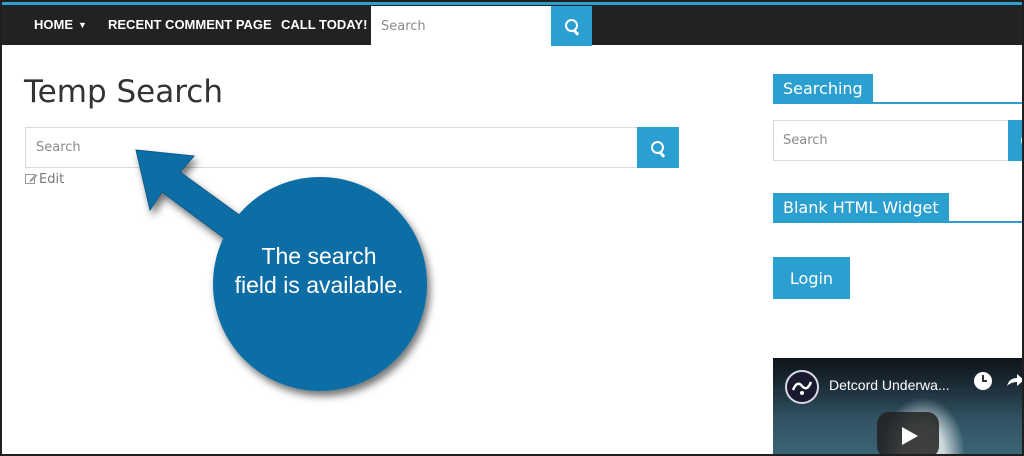 The height and width of the screenshot is (456, 1024). I want to click on channel-logo-icon, so click(802, 387).